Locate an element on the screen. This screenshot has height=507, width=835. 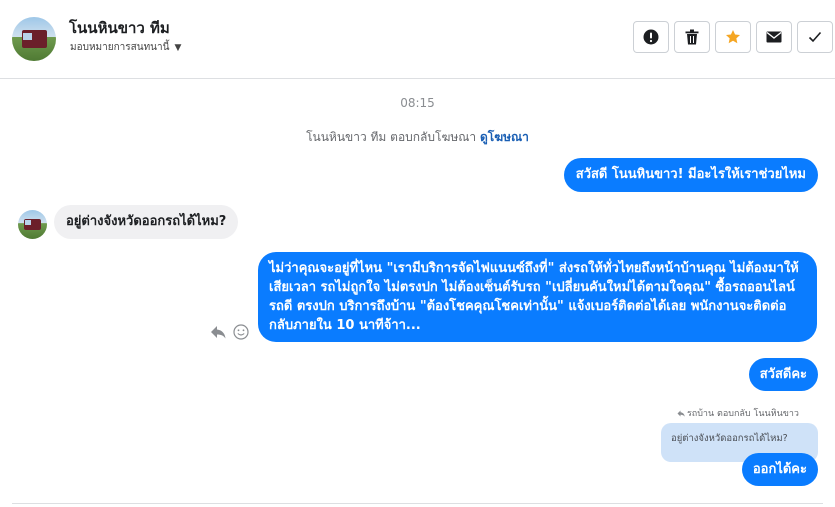
ad-reply-notice: โนนหินขาว ทีม ตอบกลับโฆษณา ดูโฆษณา is located at coordinates (417, 137).